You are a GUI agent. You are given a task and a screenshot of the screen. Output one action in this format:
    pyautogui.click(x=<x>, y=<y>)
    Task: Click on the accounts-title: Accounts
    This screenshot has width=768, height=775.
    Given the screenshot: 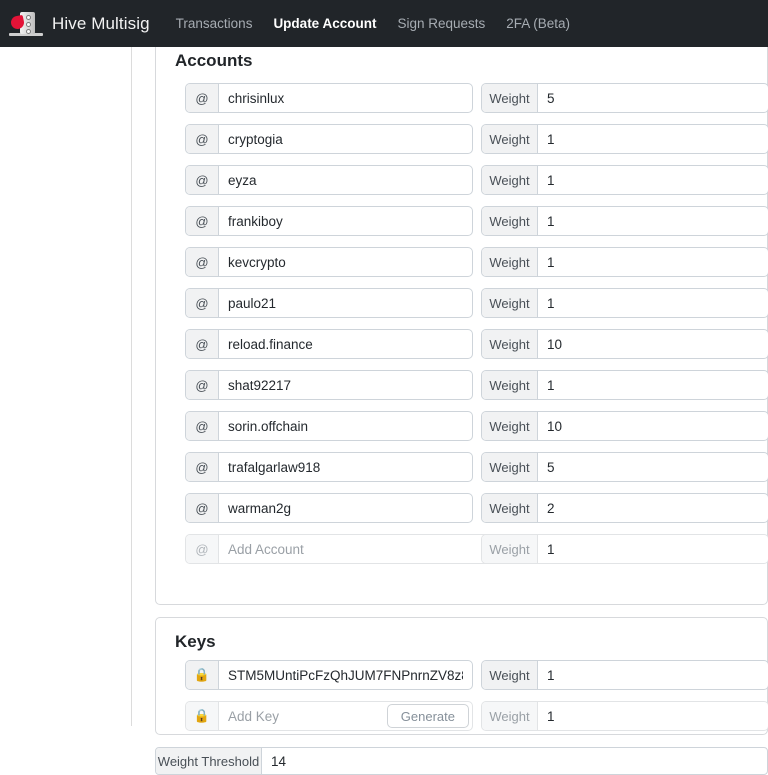 What is the action you would take?
    pyautogui.click(x=214, y=60)
    